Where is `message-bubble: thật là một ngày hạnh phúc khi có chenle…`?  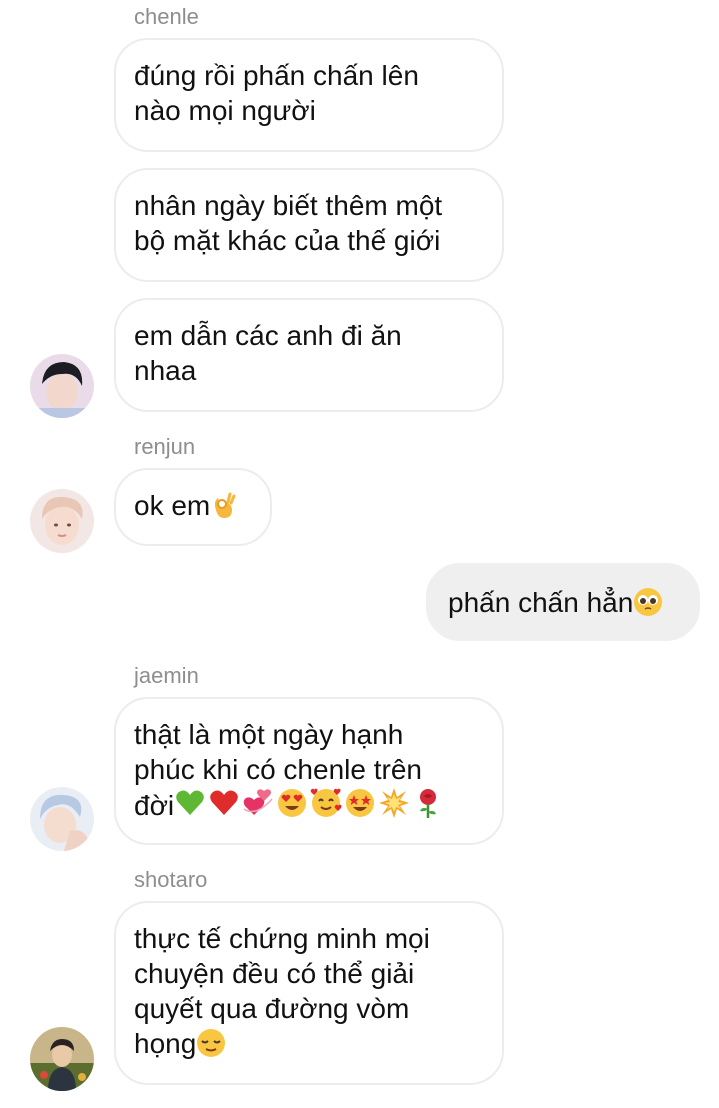 message-bubble: thật là một ngày hạnh phúc khi có chenle… is located at coordinates (309, 771).